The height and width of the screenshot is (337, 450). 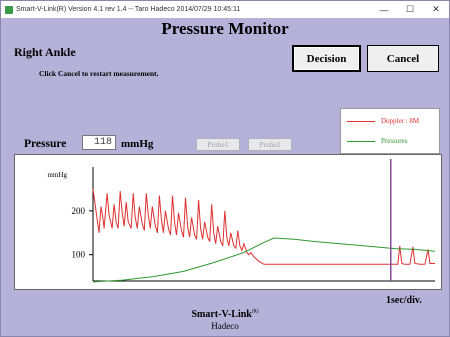 What do you see at coordinates (79, 211) in the screenshot?
I see `y-tick-label: 200` at bounding box center [79, 211].